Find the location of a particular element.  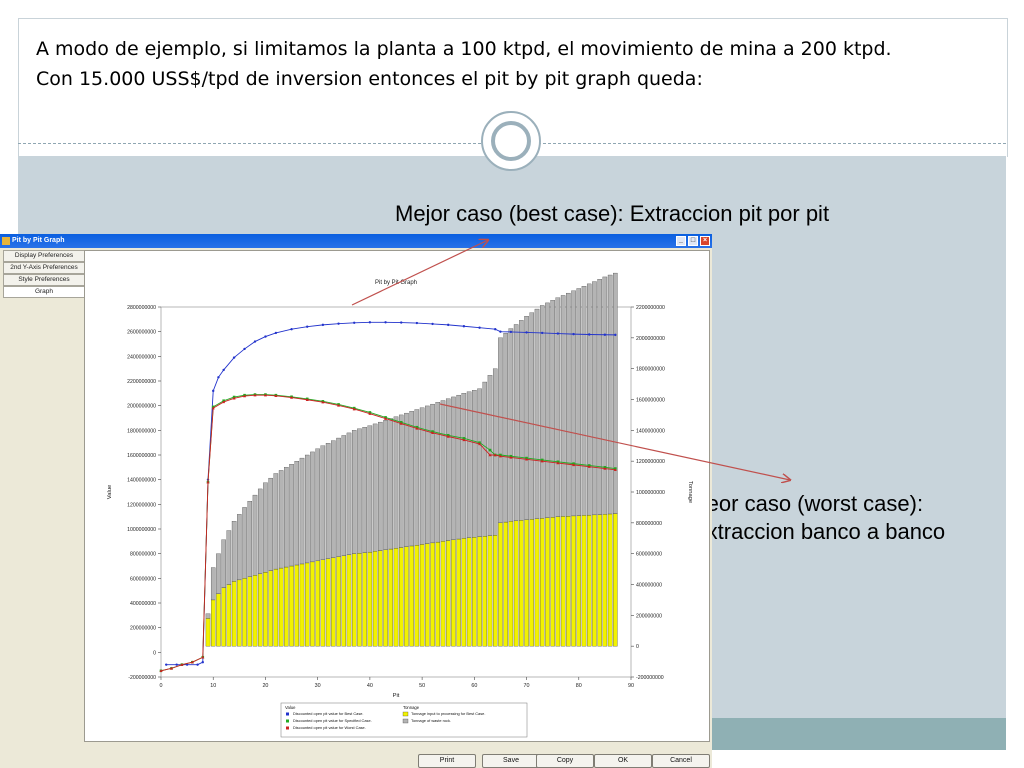

close-icon: × is located at coordinates (705, 241).